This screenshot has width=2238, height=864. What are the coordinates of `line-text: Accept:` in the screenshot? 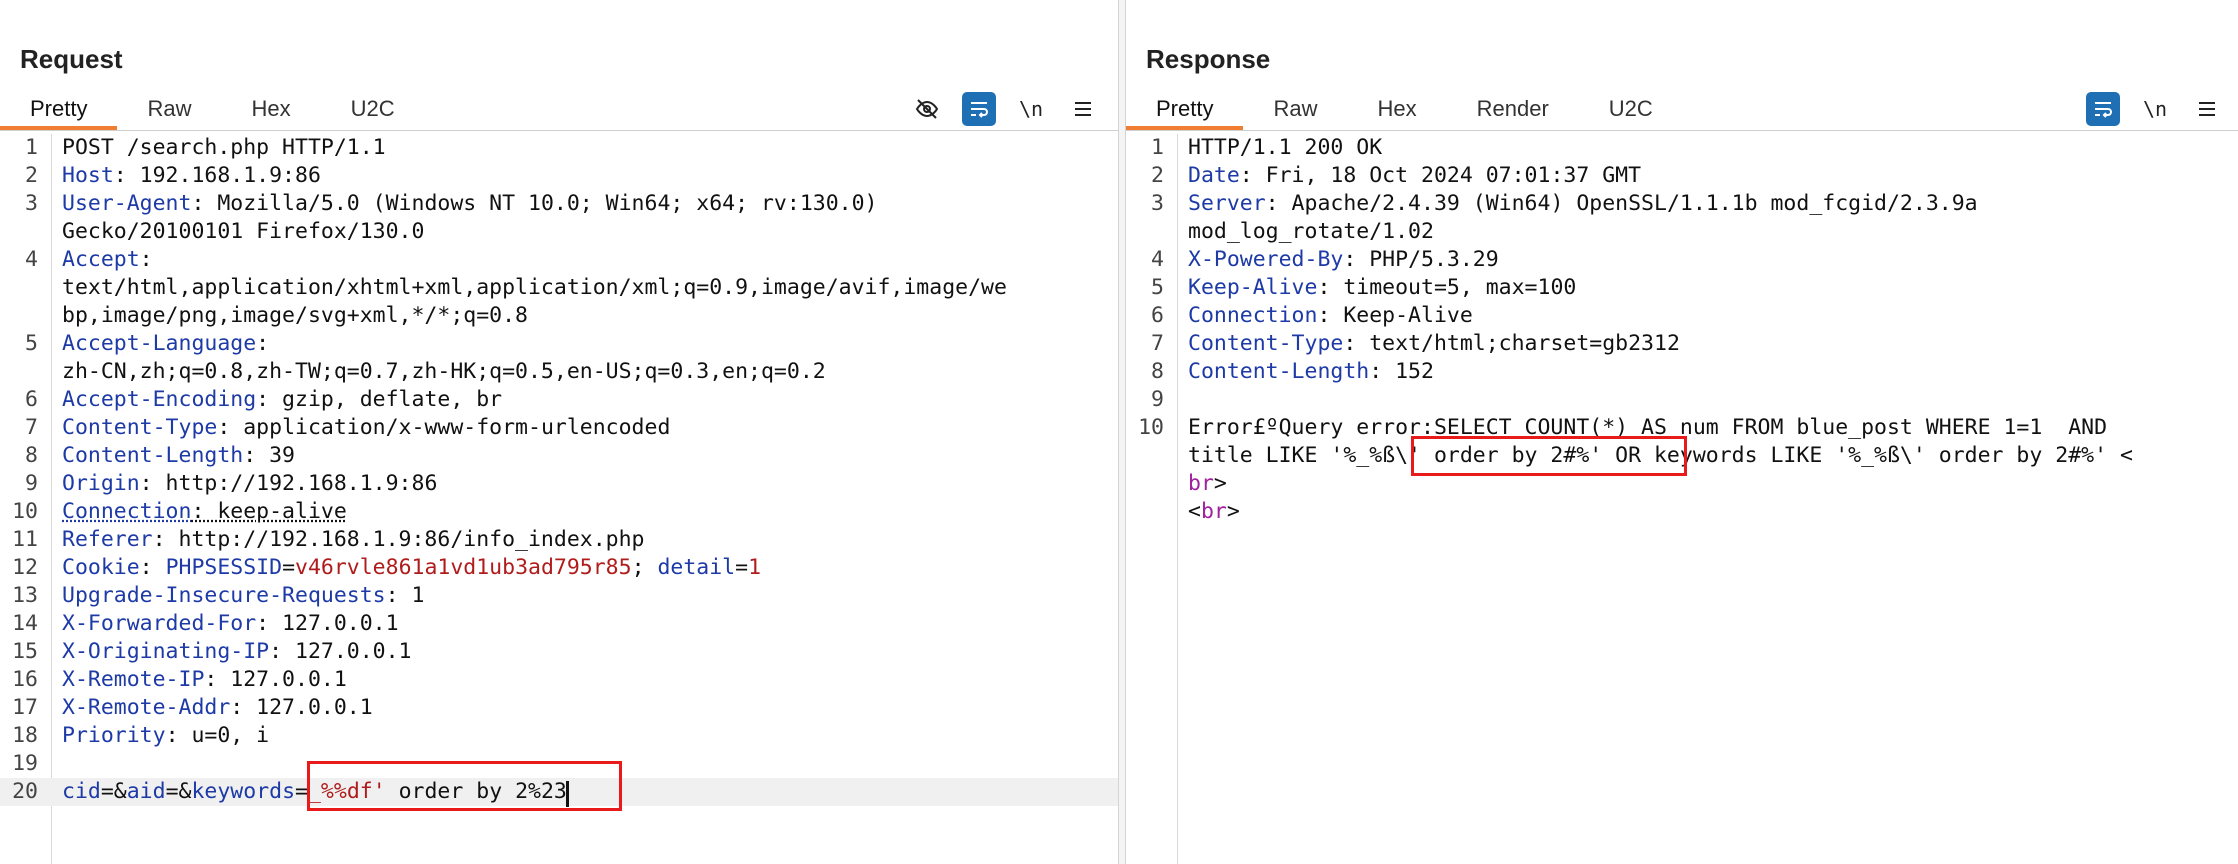 It's located at (107, 260).